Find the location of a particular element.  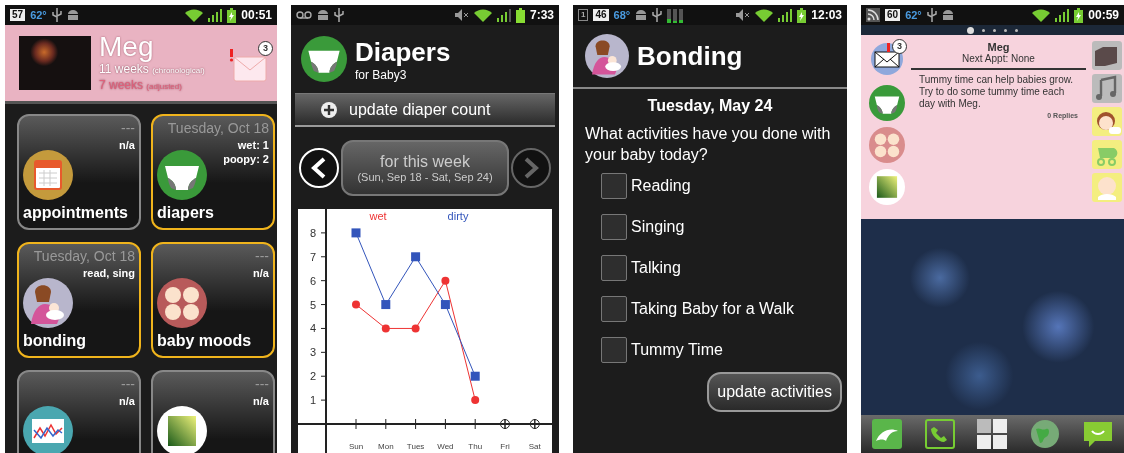

category-tile: --- n/a baby moods is located at coordinates (213, 300).